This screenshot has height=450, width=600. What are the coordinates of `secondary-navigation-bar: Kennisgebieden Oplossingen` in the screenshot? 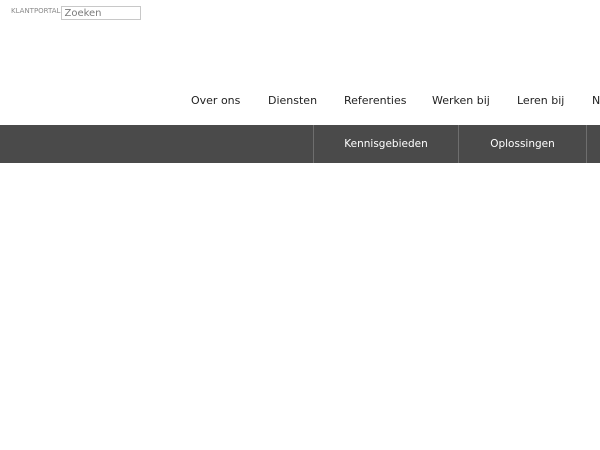 It's located at (300, 144).